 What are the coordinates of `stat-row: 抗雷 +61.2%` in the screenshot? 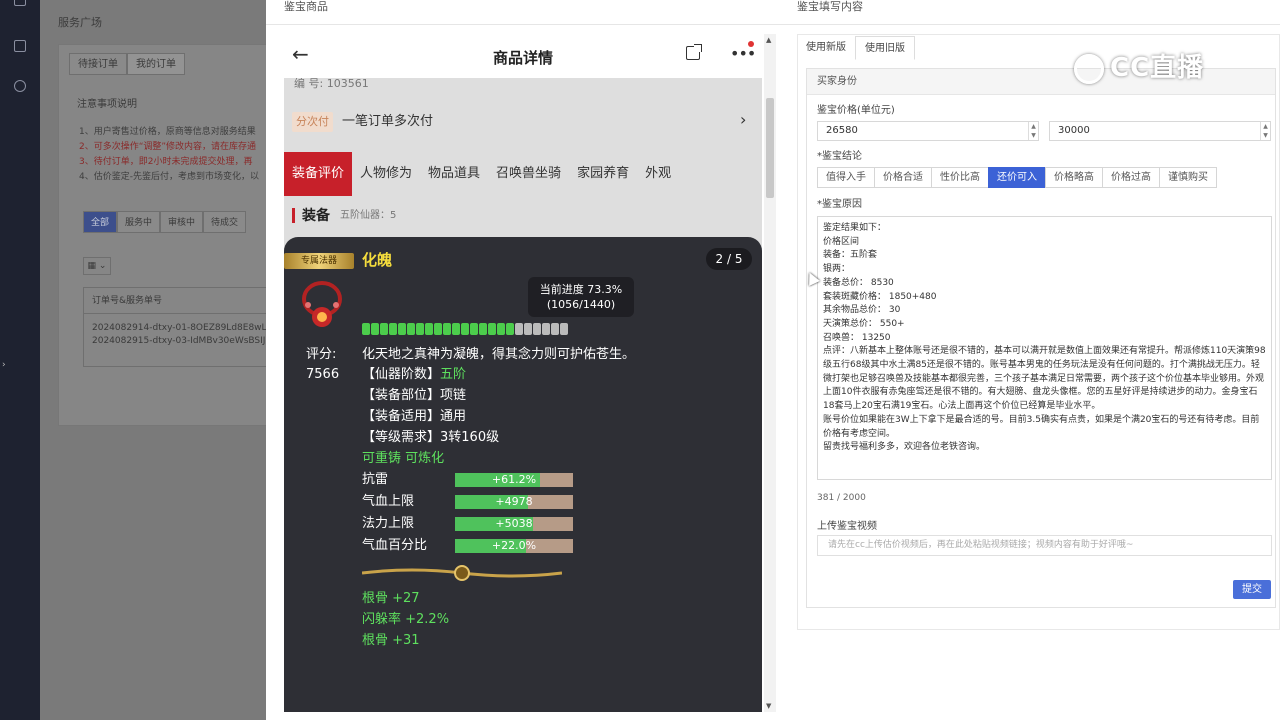 It's located at (472, 480).